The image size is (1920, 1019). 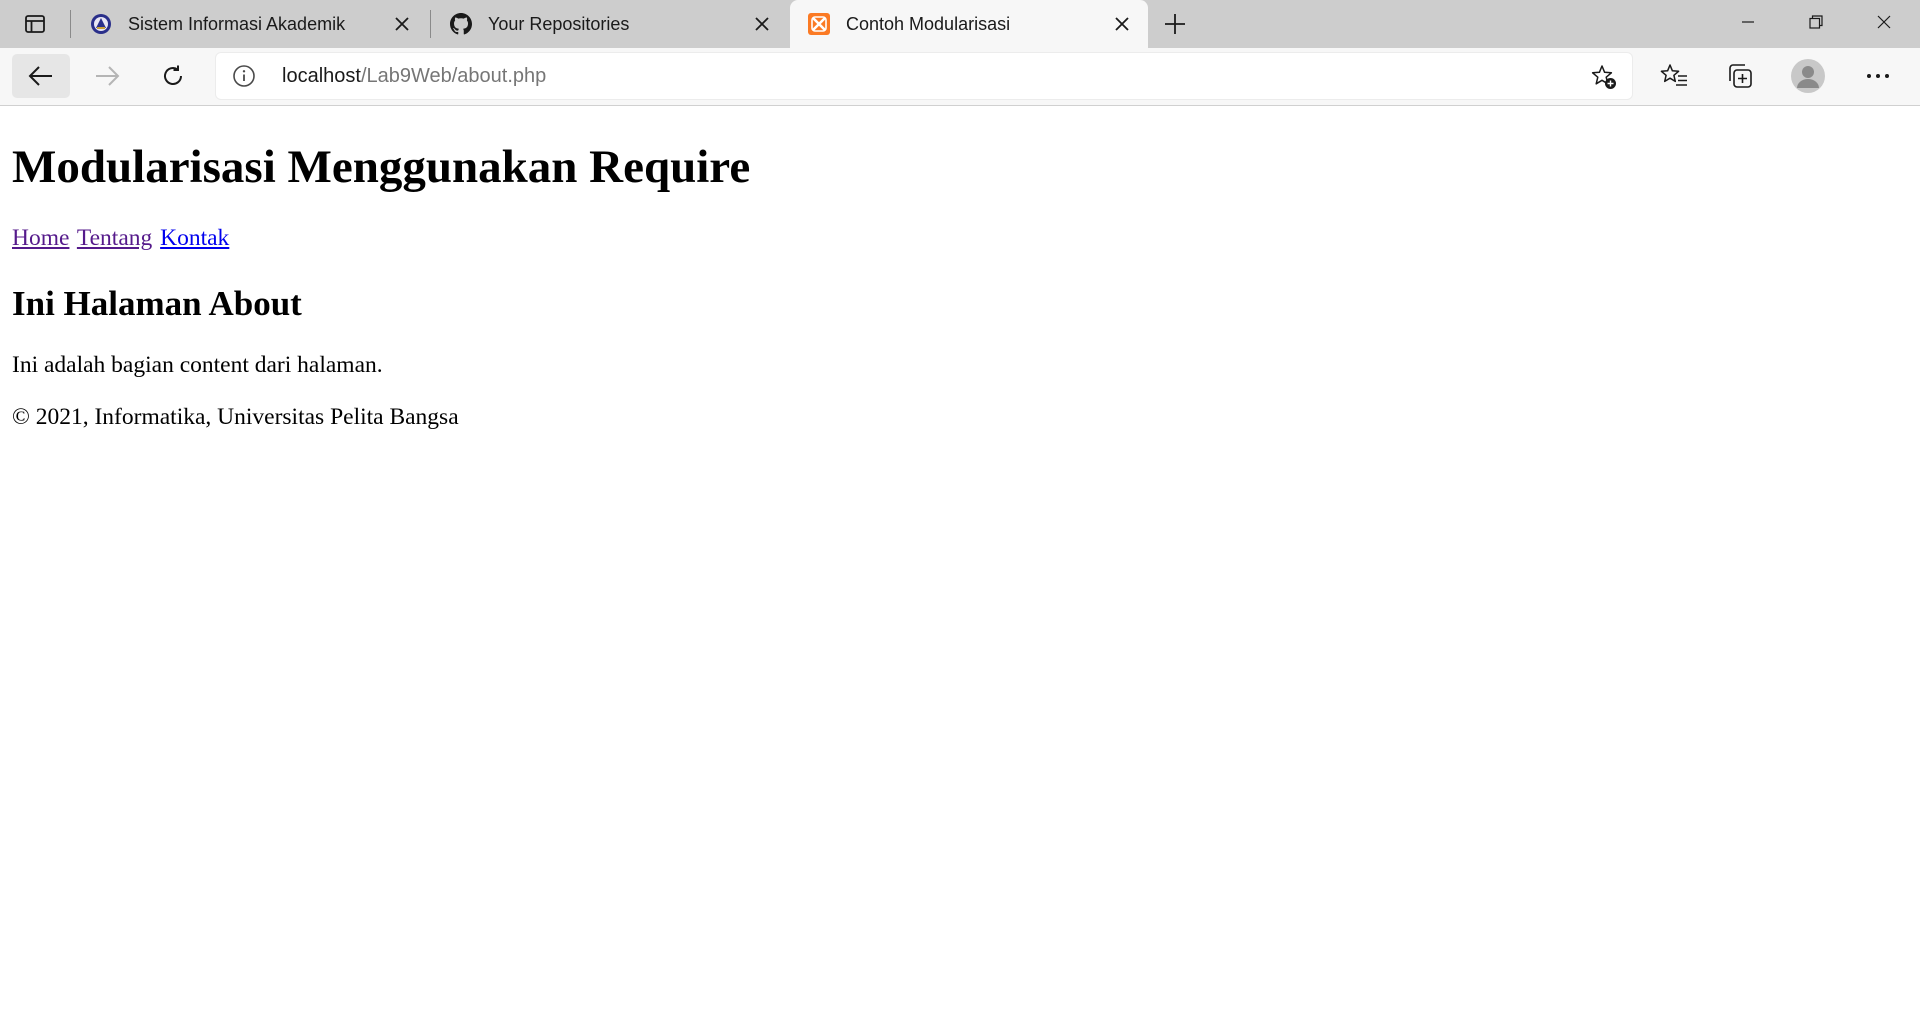 I want to click on new-tab-button, so click(x=1175, y=24).